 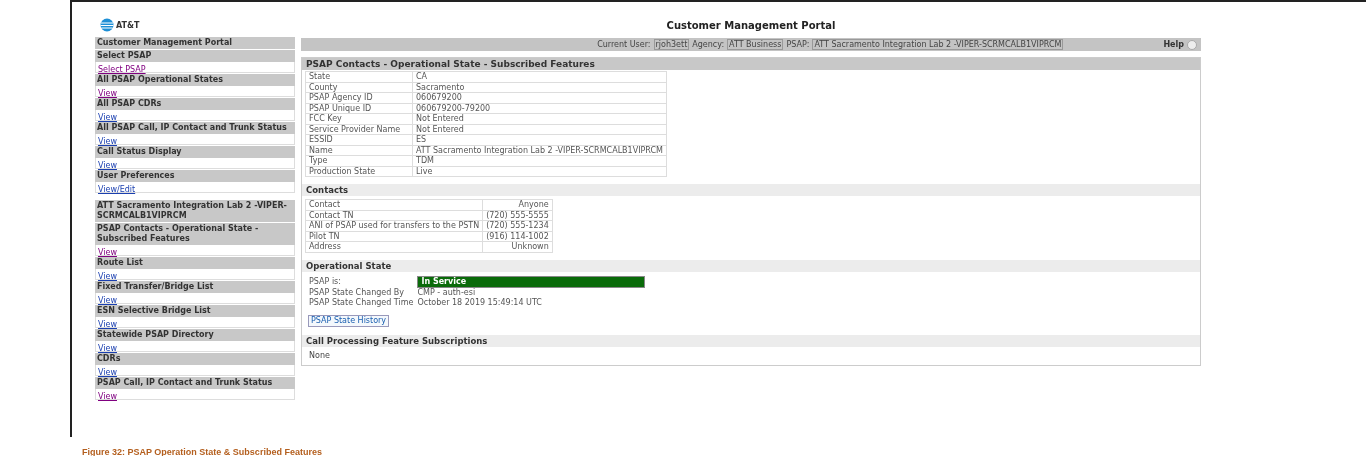 What do you see at coordinates (195, 211) in the screenshot?
I see `sidebar-heading: ATT Sacramento Integration Lab 2 -VIPER-SCRMCALB1VIPRCM` at bounding box center [195, 211].